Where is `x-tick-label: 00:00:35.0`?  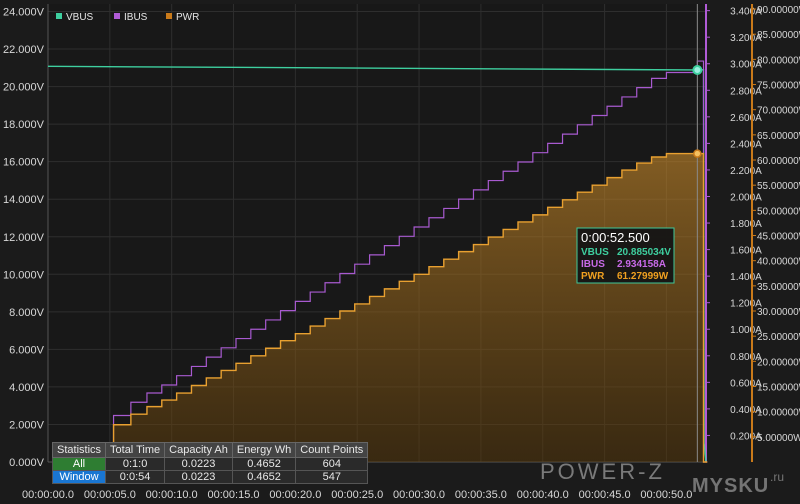
x-tick-label: 00:00:35.0 is located at coordinates (481, 495).